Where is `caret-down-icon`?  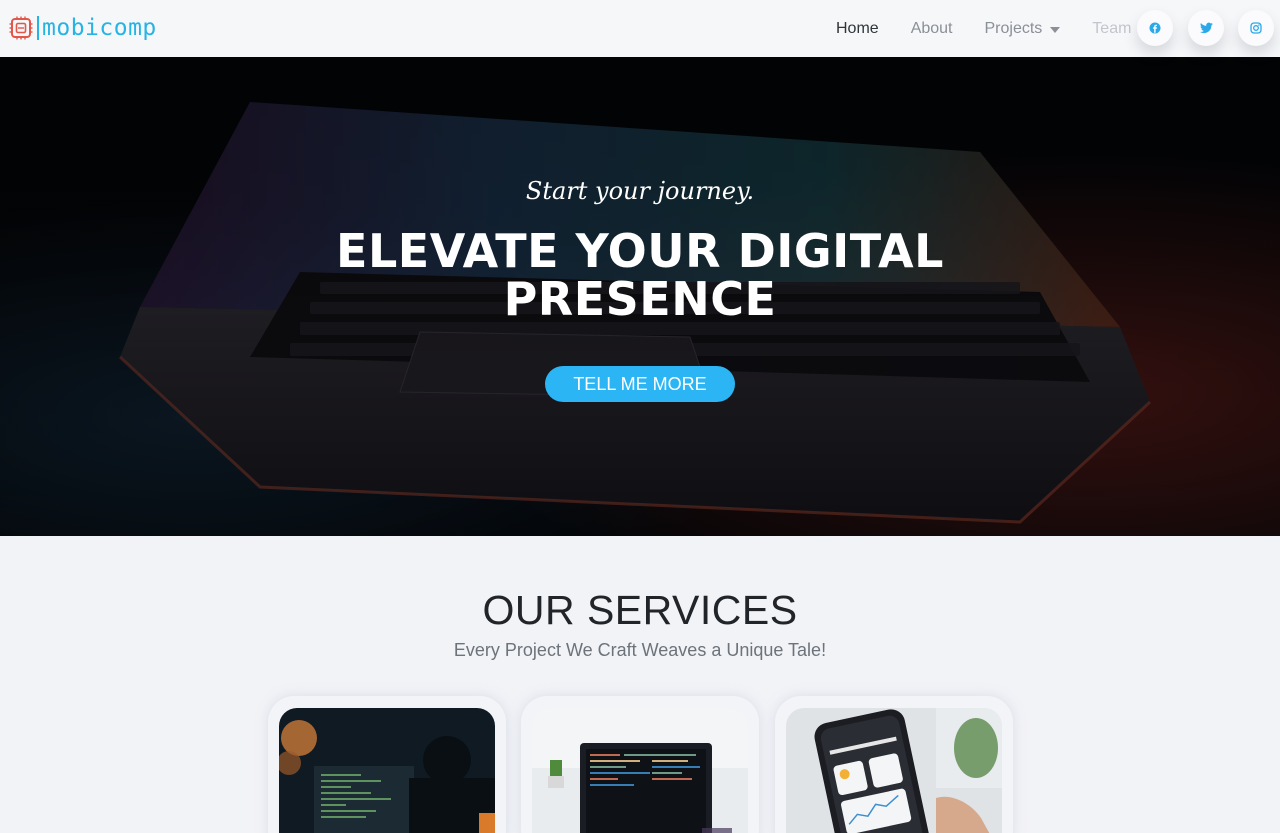
caret-down-icon is located at coordinates (1055, 29).